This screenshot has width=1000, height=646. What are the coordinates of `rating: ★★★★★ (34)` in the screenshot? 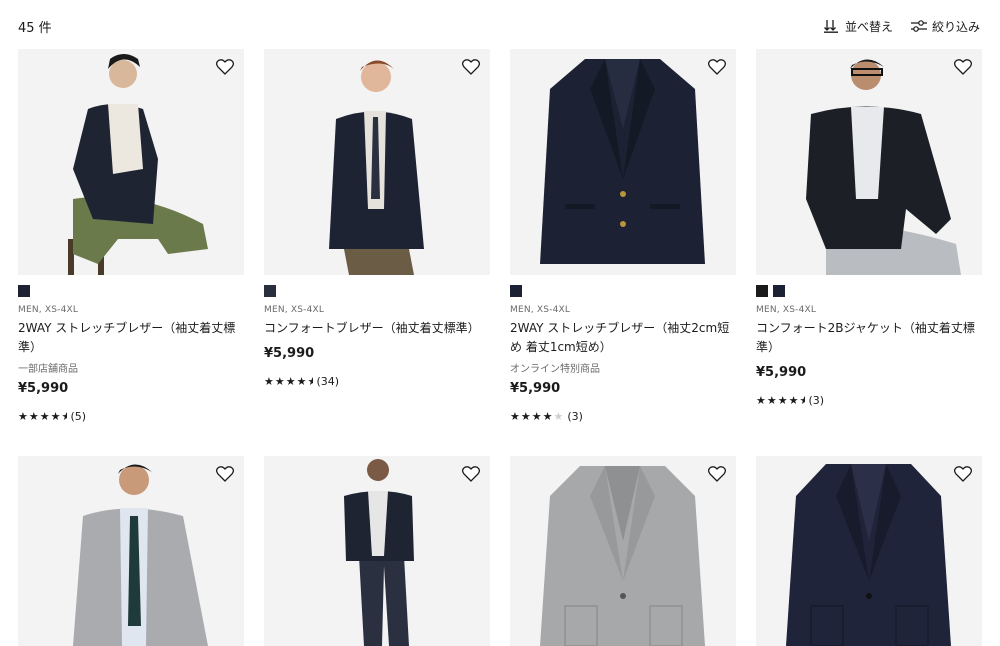 It's located at (377, 381).